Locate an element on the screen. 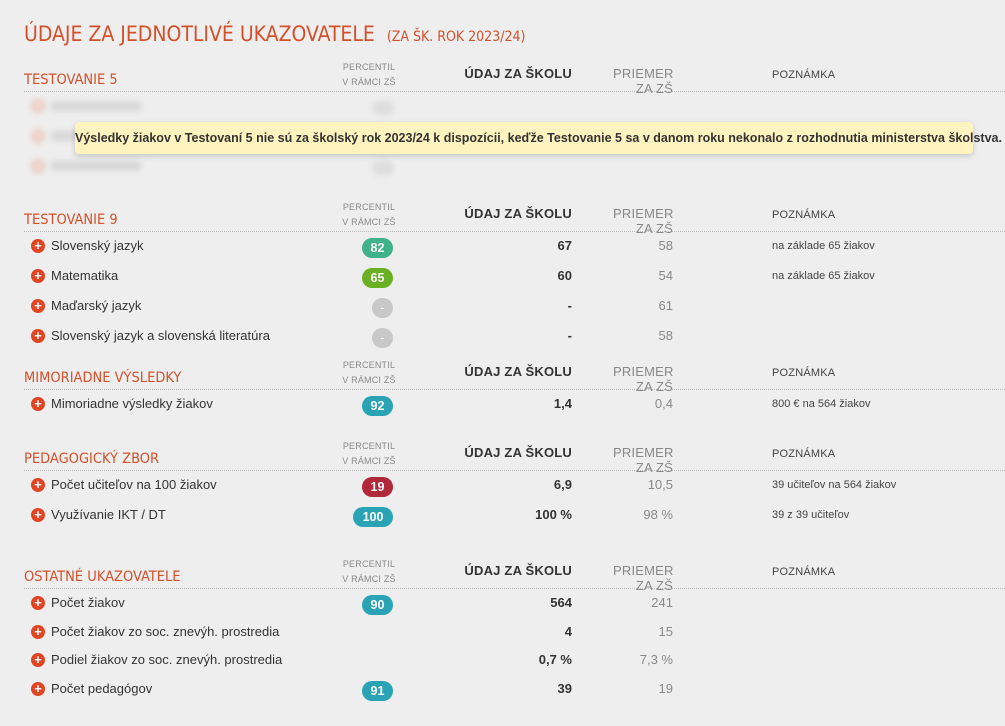 This screenshot has height=726, width=1005. table-row: + Počet pedagógov 91 39 19 is located at coordinates (502, 690).